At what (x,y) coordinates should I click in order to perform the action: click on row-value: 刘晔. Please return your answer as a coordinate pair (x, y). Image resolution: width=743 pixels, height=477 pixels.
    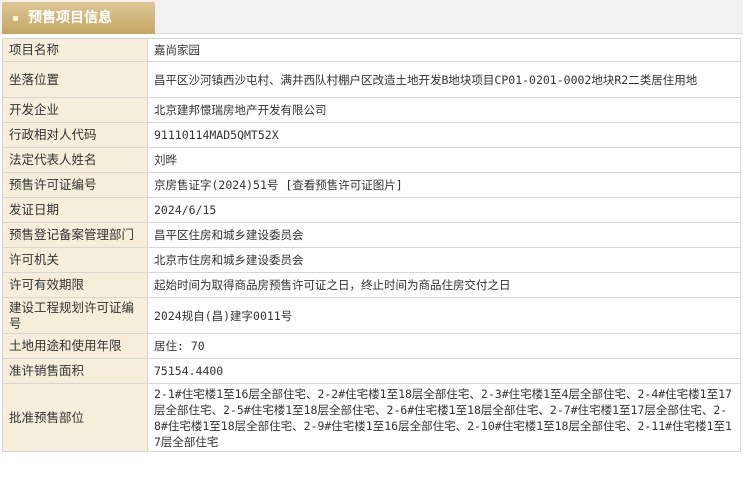
    Looking at the image, I should click on (444, 160).